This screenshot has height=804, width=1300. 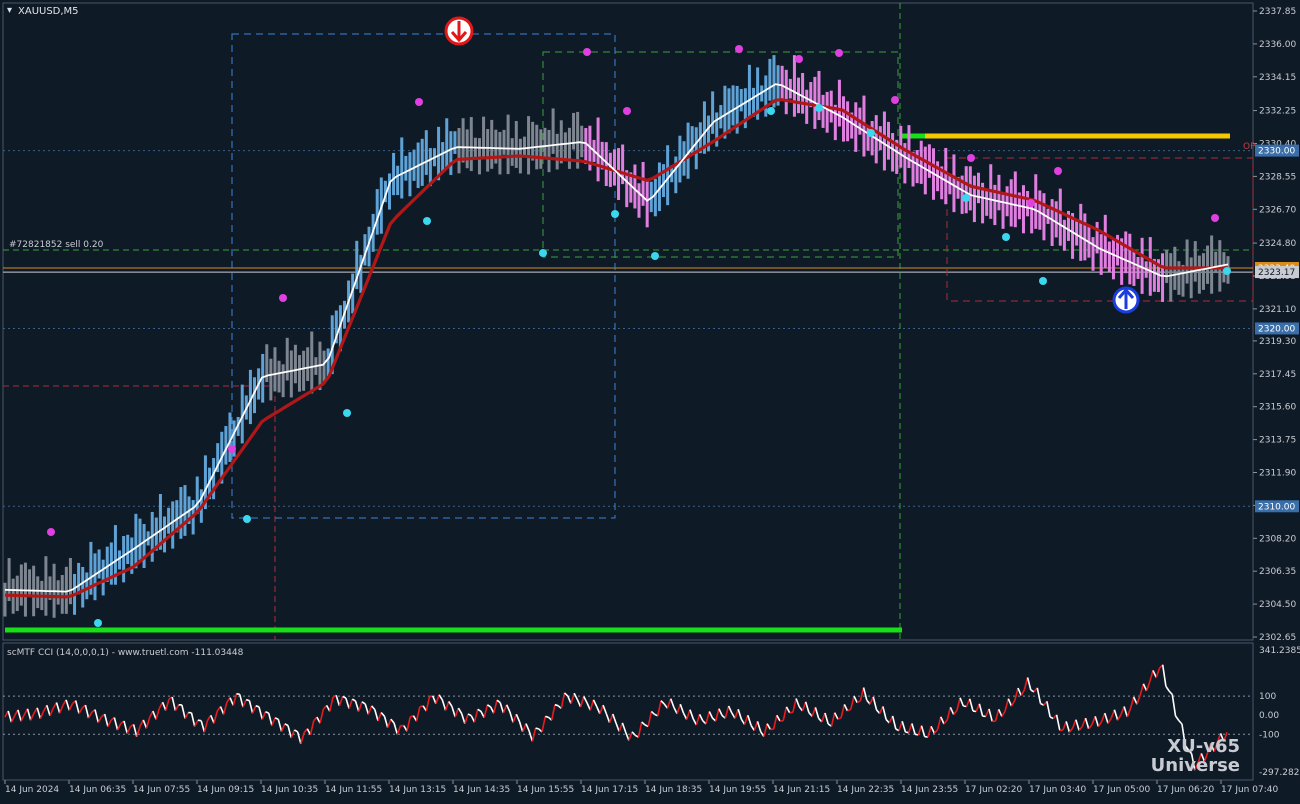 I want to click on time-tick-label: 17 Jun 03:40, so click(x=1057, y=790).